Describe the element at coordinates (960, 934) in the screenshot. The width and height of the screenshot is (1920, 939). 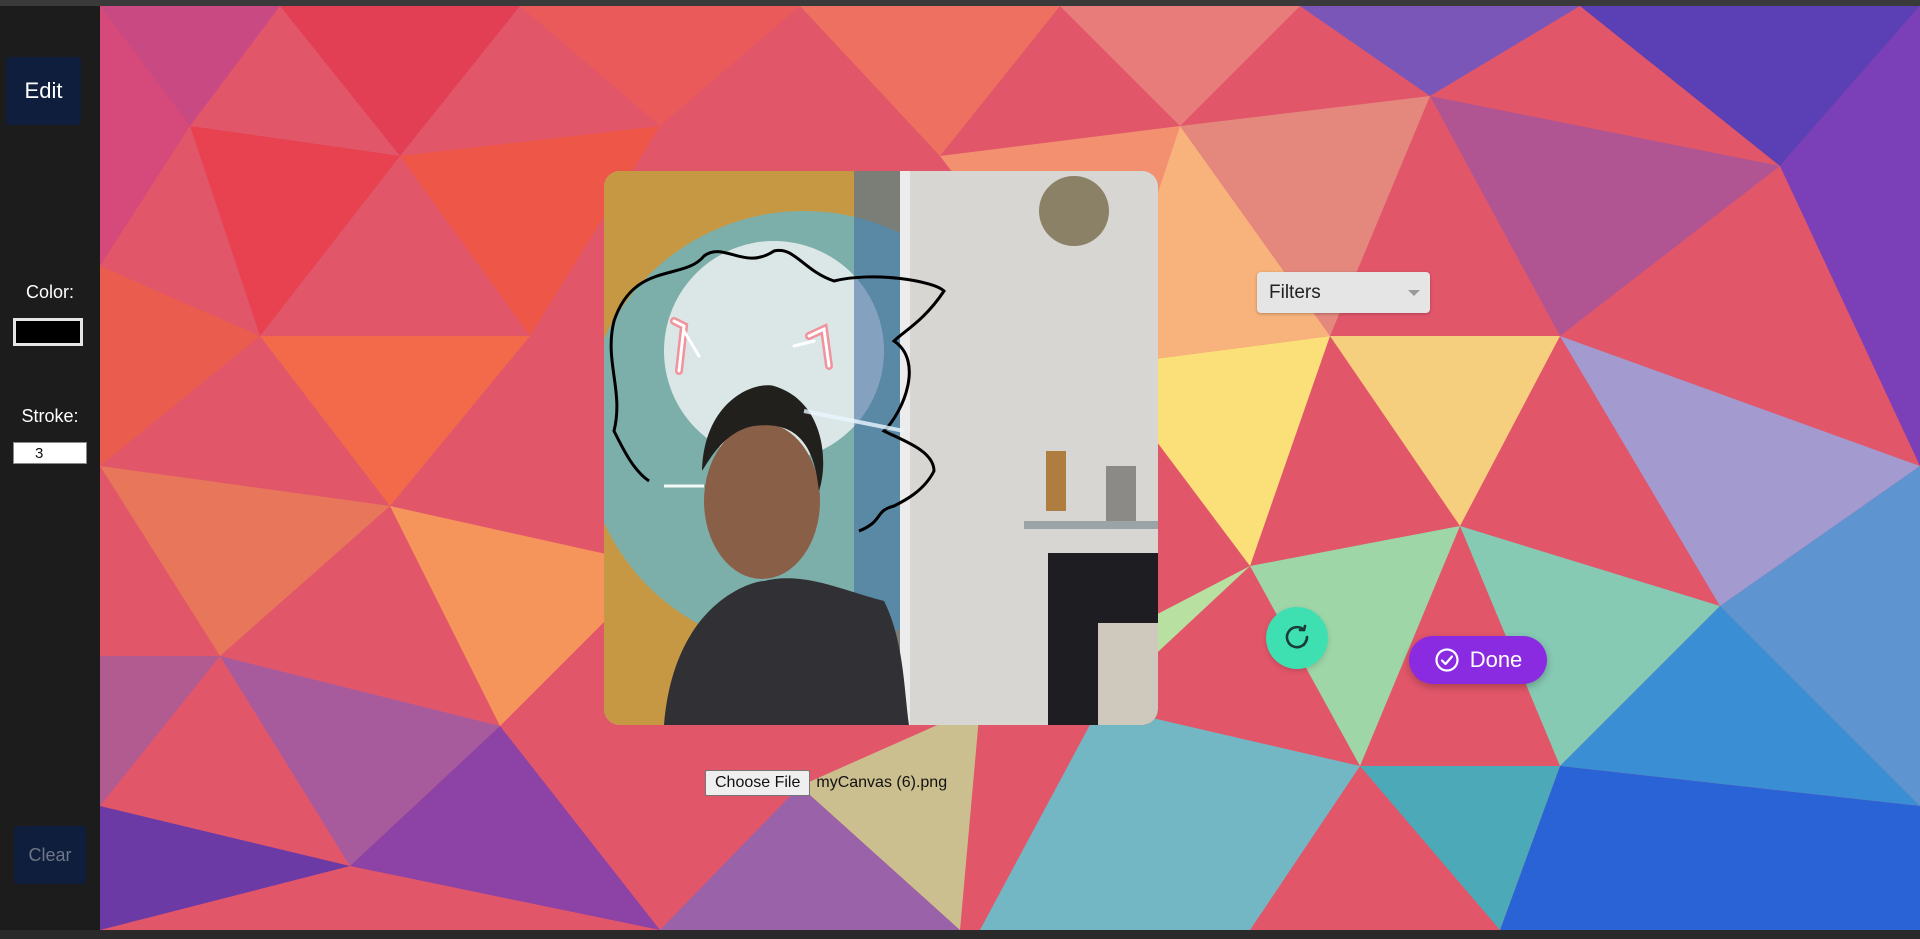
I see `window-bottom-bar` at that location.